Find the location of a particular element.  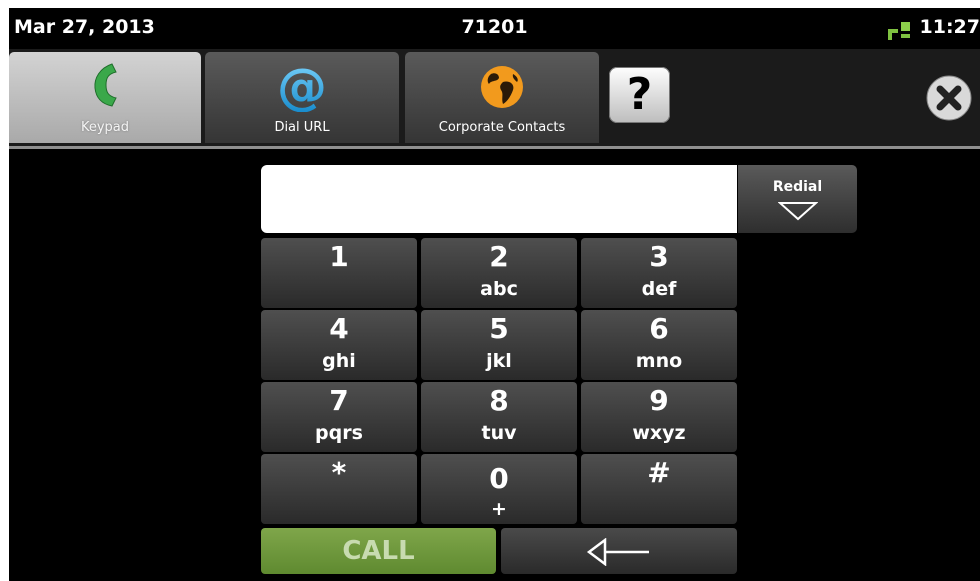

key-digit: 3 is located at coordinates (659, 256).